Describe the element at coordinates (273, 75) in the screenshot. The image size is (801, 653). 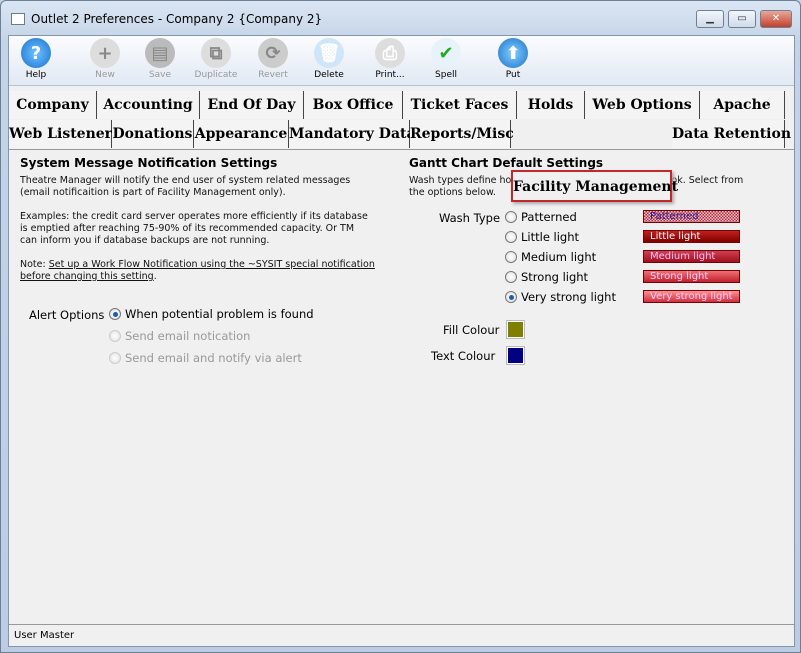
I see `toolbar-label: Revert` at that location.